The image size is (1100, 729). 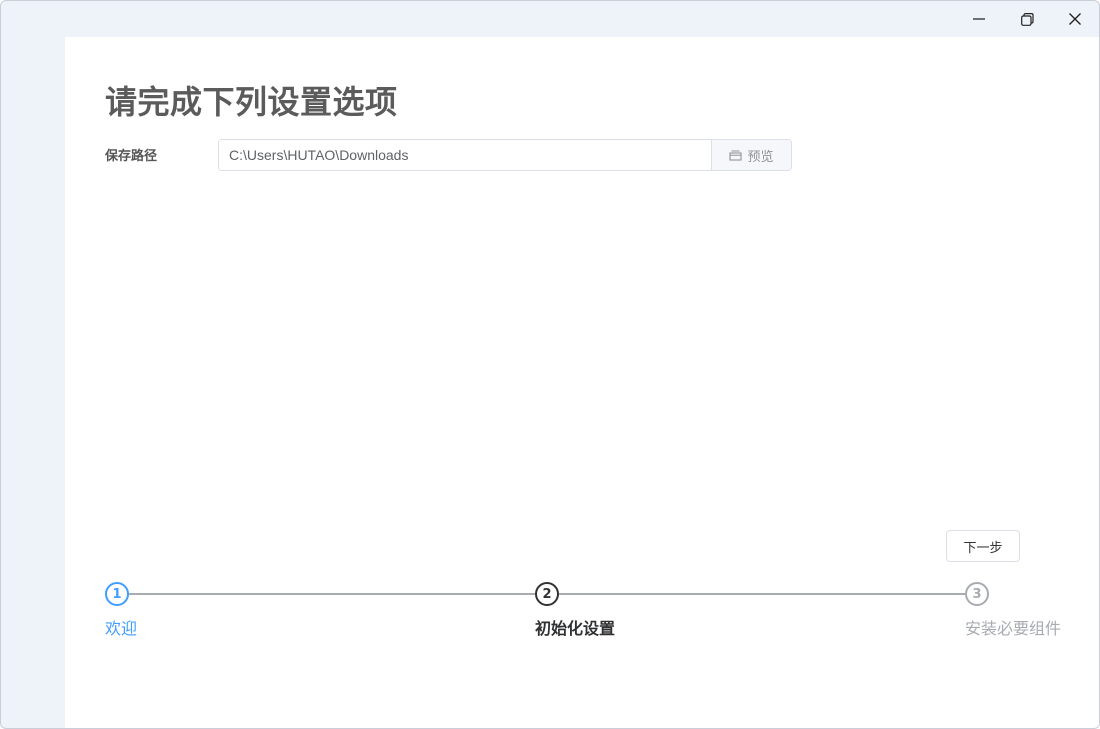 I want to click on close-button, so click(x=1075, y=19).